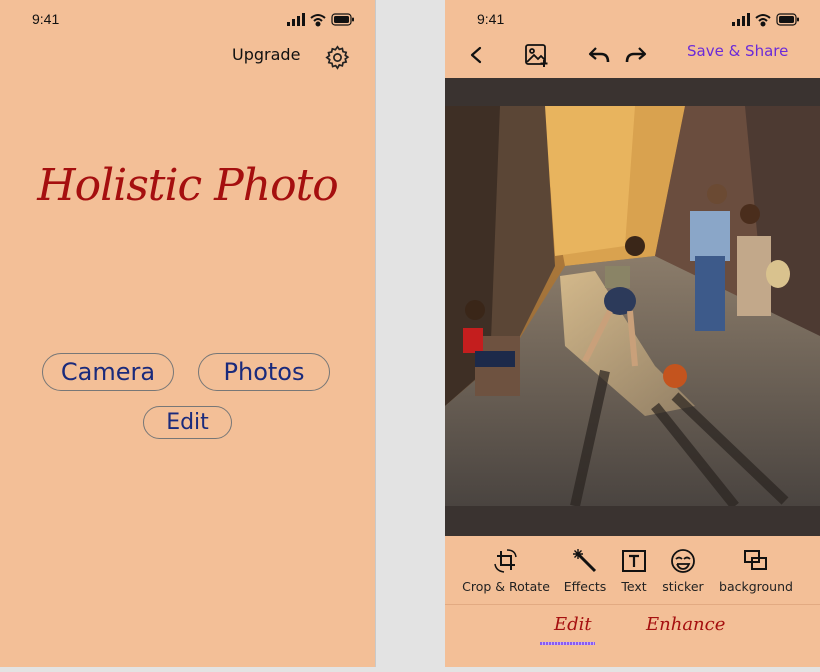  I want to click on add-image-icon, so click(537, 55).